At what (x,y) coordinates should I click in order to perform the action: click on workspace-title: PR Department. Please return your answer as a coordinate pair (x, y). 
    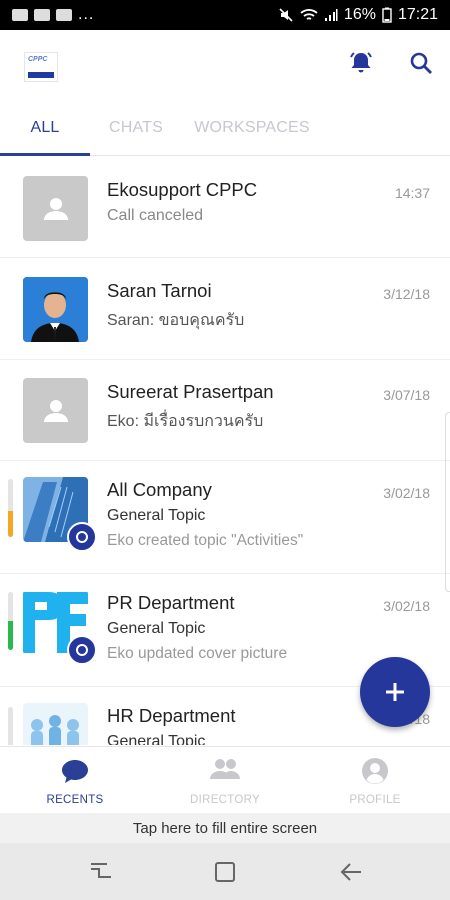
    Looking at the image, I should click on (171, 602).